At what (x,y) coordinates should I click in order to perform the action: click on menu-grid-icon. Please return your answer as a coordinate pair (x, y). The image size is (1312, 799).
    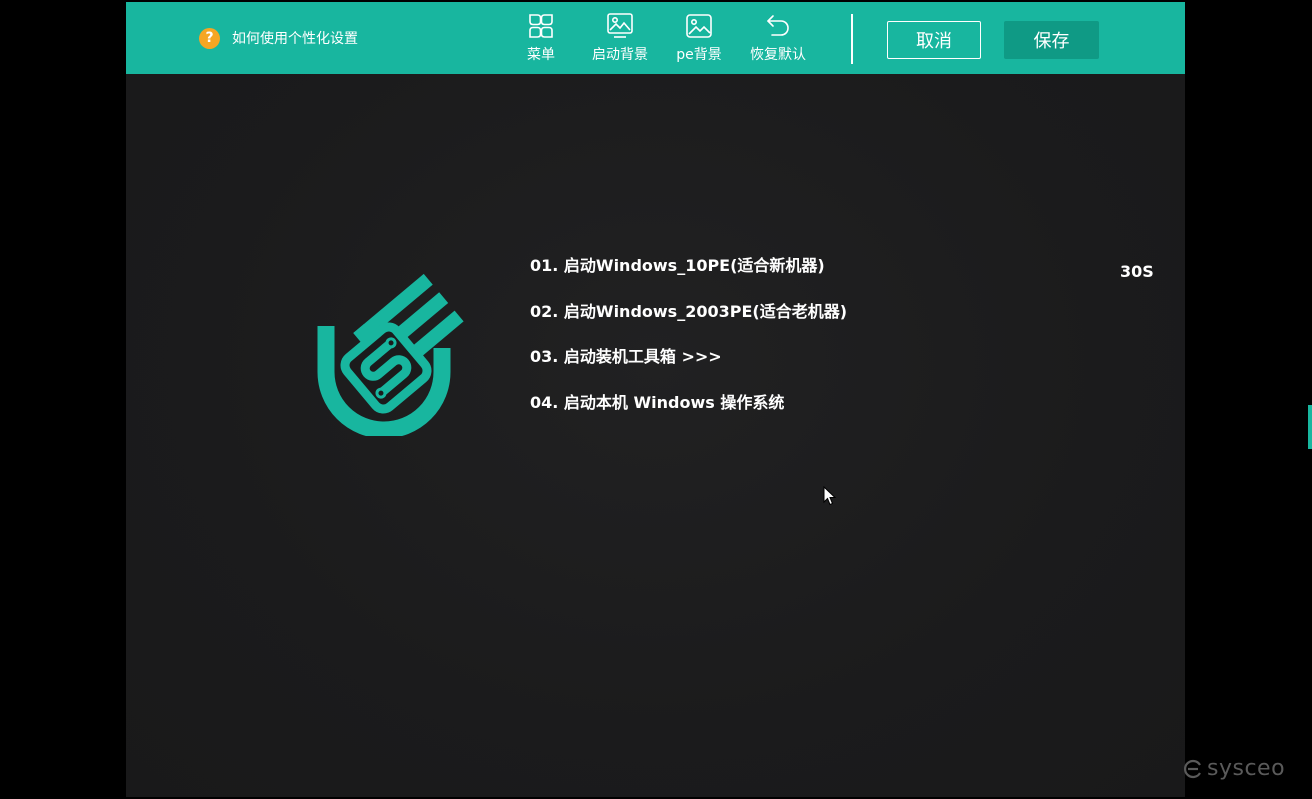
    Looking at the image, I should click on (541, 26).